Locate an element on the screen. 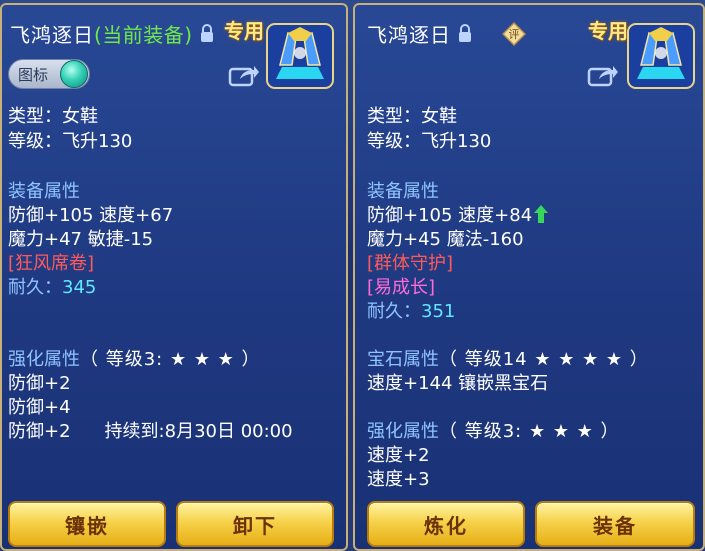 This screenshot has height=551, width=705. equip-attr-2: 魔力+47 敏捷-15 is located at coordinates (81, 239).